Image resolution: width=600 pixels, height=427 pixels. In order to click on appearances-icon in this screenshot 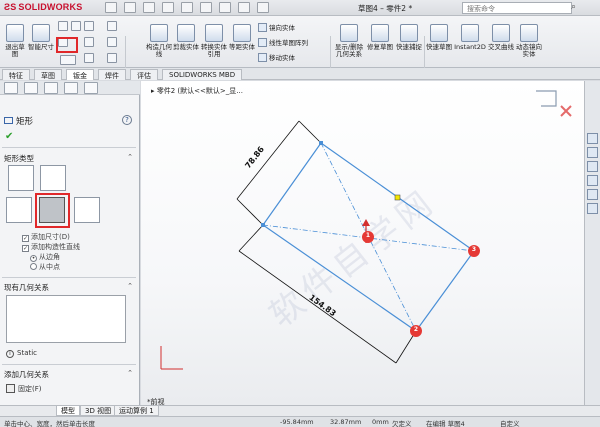, I will do `click(592, 194)`.